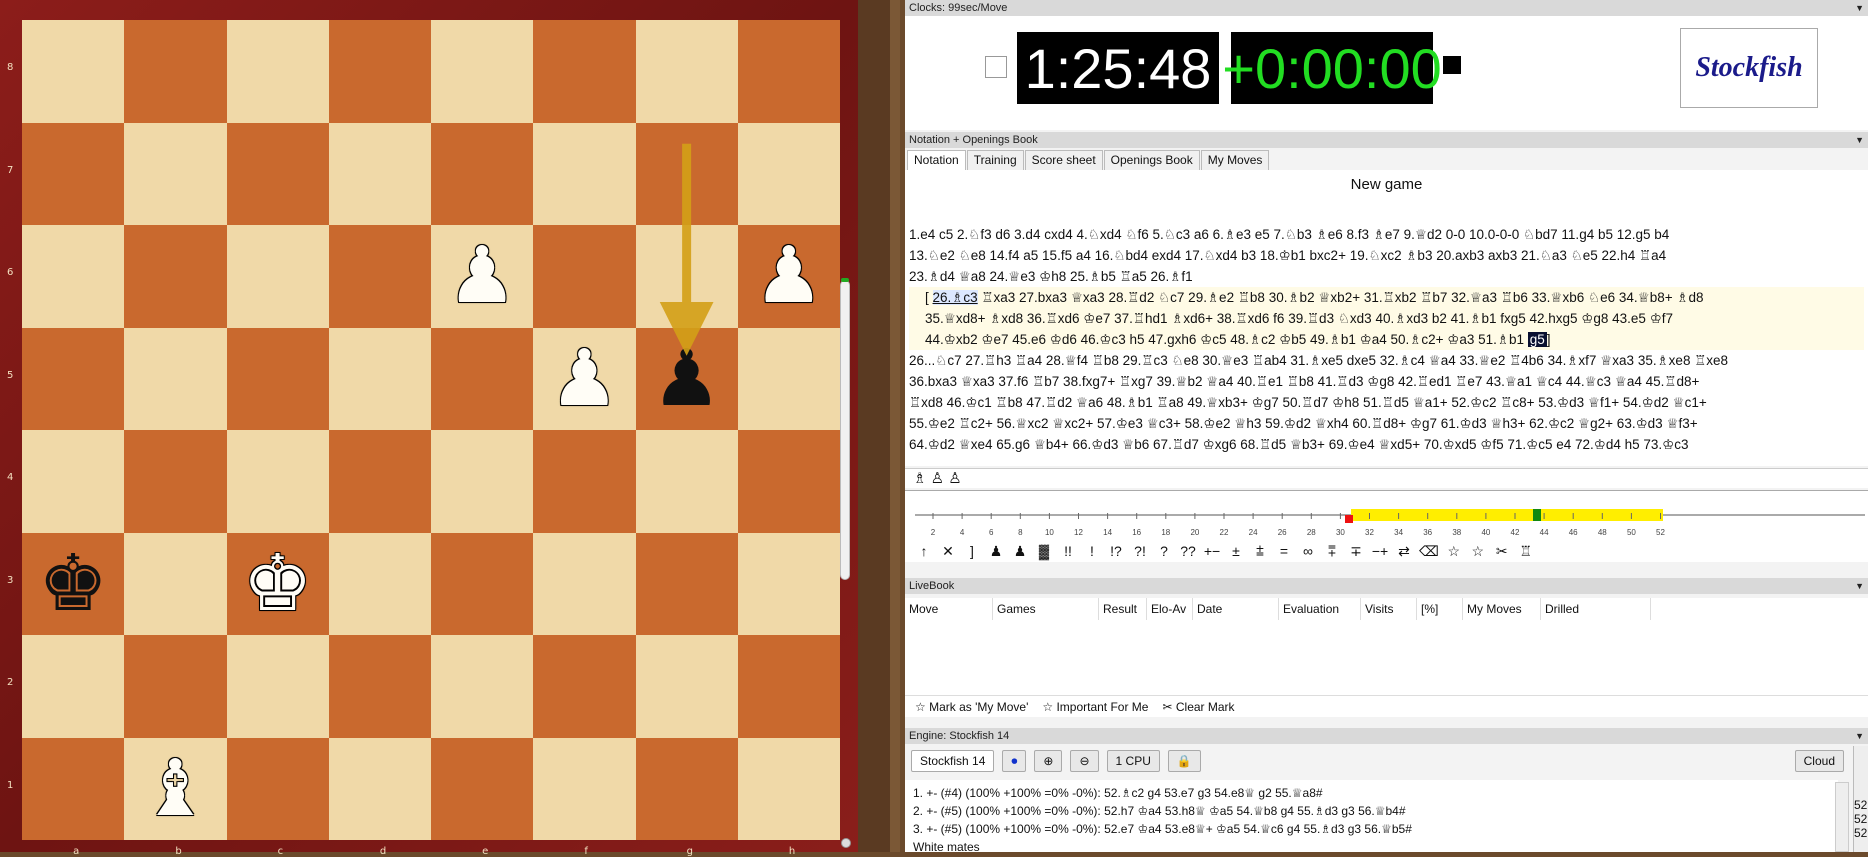 This screenshot has width=1868, height=857. I want to click on variation-start-move: 26.♗c3, so click(955, 297).